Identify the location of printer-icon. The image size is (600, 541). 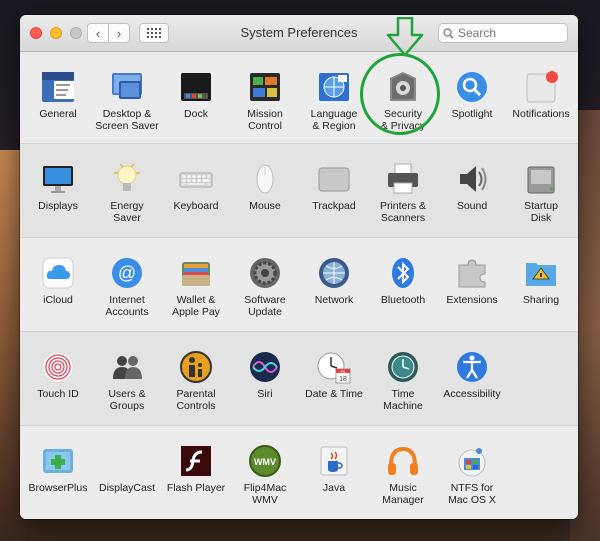
(403, 179).